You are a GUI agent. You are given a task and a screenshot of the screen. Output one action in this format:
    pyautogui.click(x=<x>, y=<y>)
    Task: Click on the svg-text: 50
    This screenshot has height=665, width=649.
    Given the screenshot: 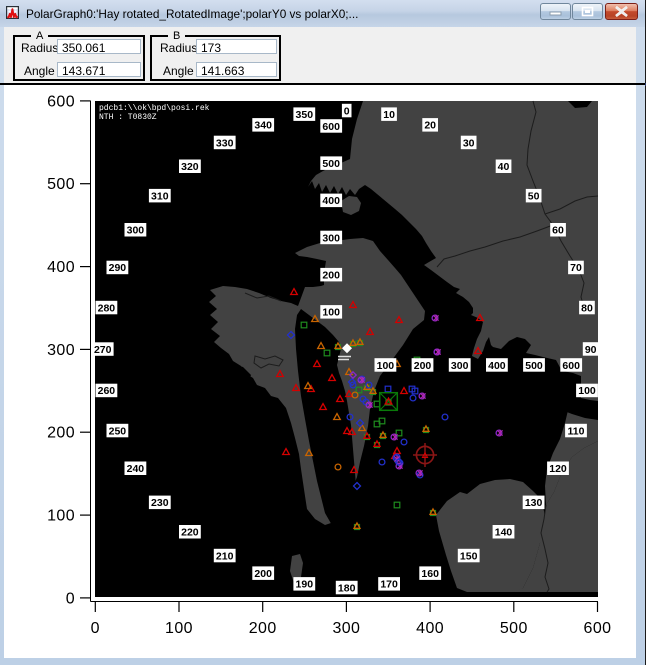 What is the action you would take?
    pyautogui.click(x=534, y=197)
    